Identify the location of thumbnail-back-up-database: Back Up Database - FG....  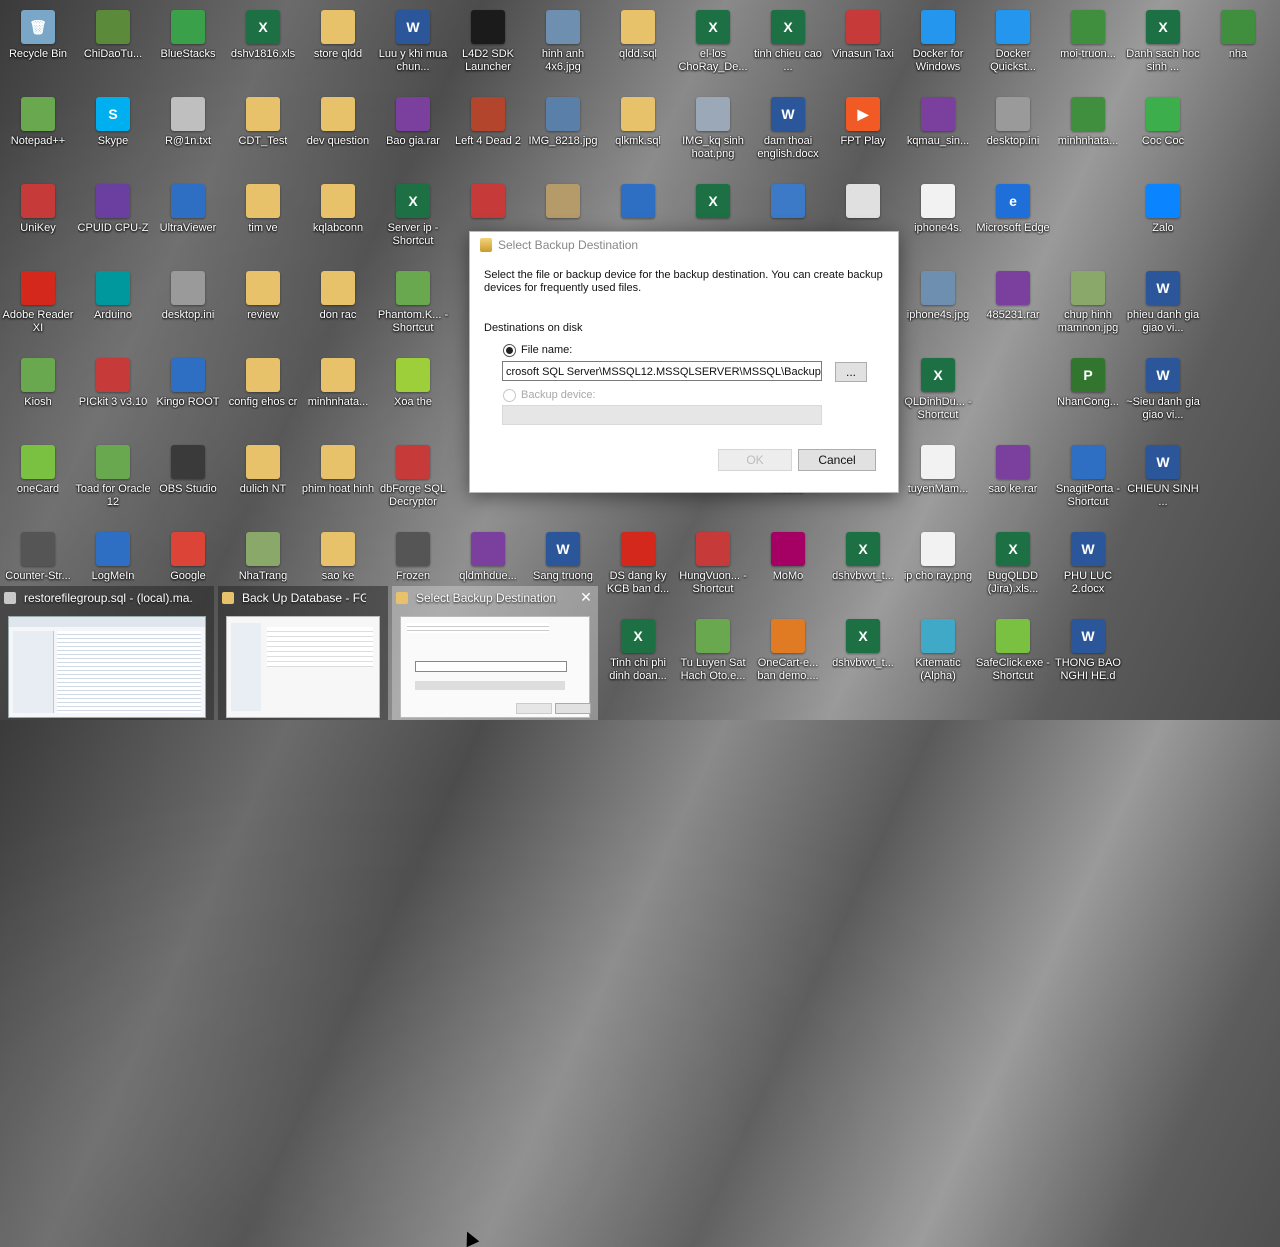
(303, 653).